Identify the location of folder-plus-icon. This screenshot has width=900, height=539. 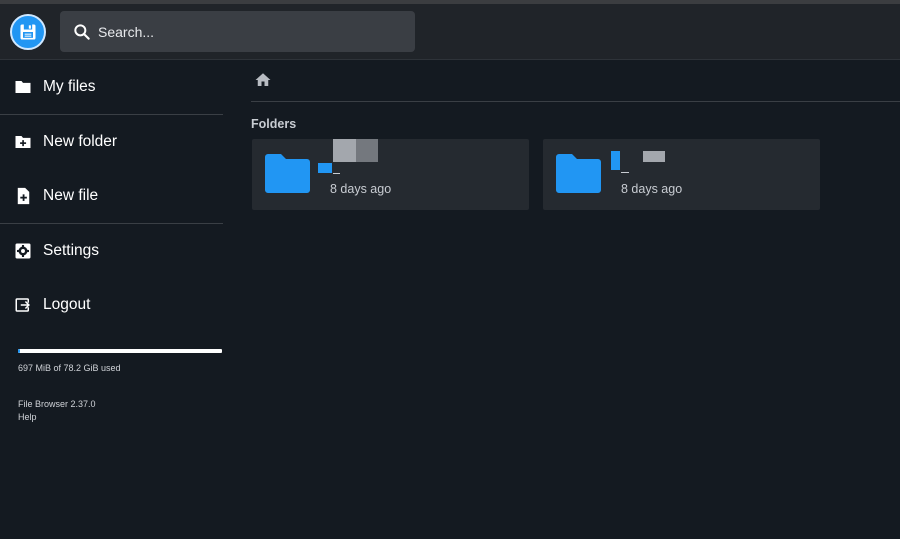
(23, 142).